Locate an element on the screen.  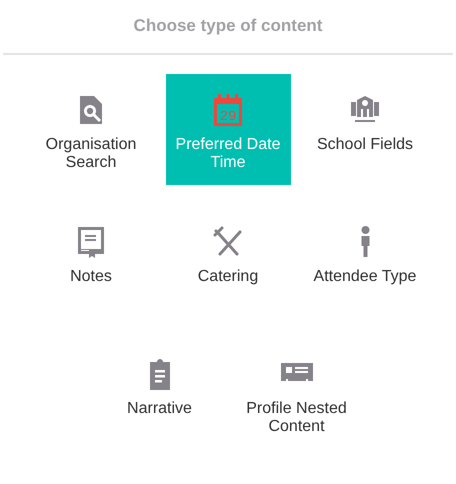
person-icon is located at coordinates (365, 242).